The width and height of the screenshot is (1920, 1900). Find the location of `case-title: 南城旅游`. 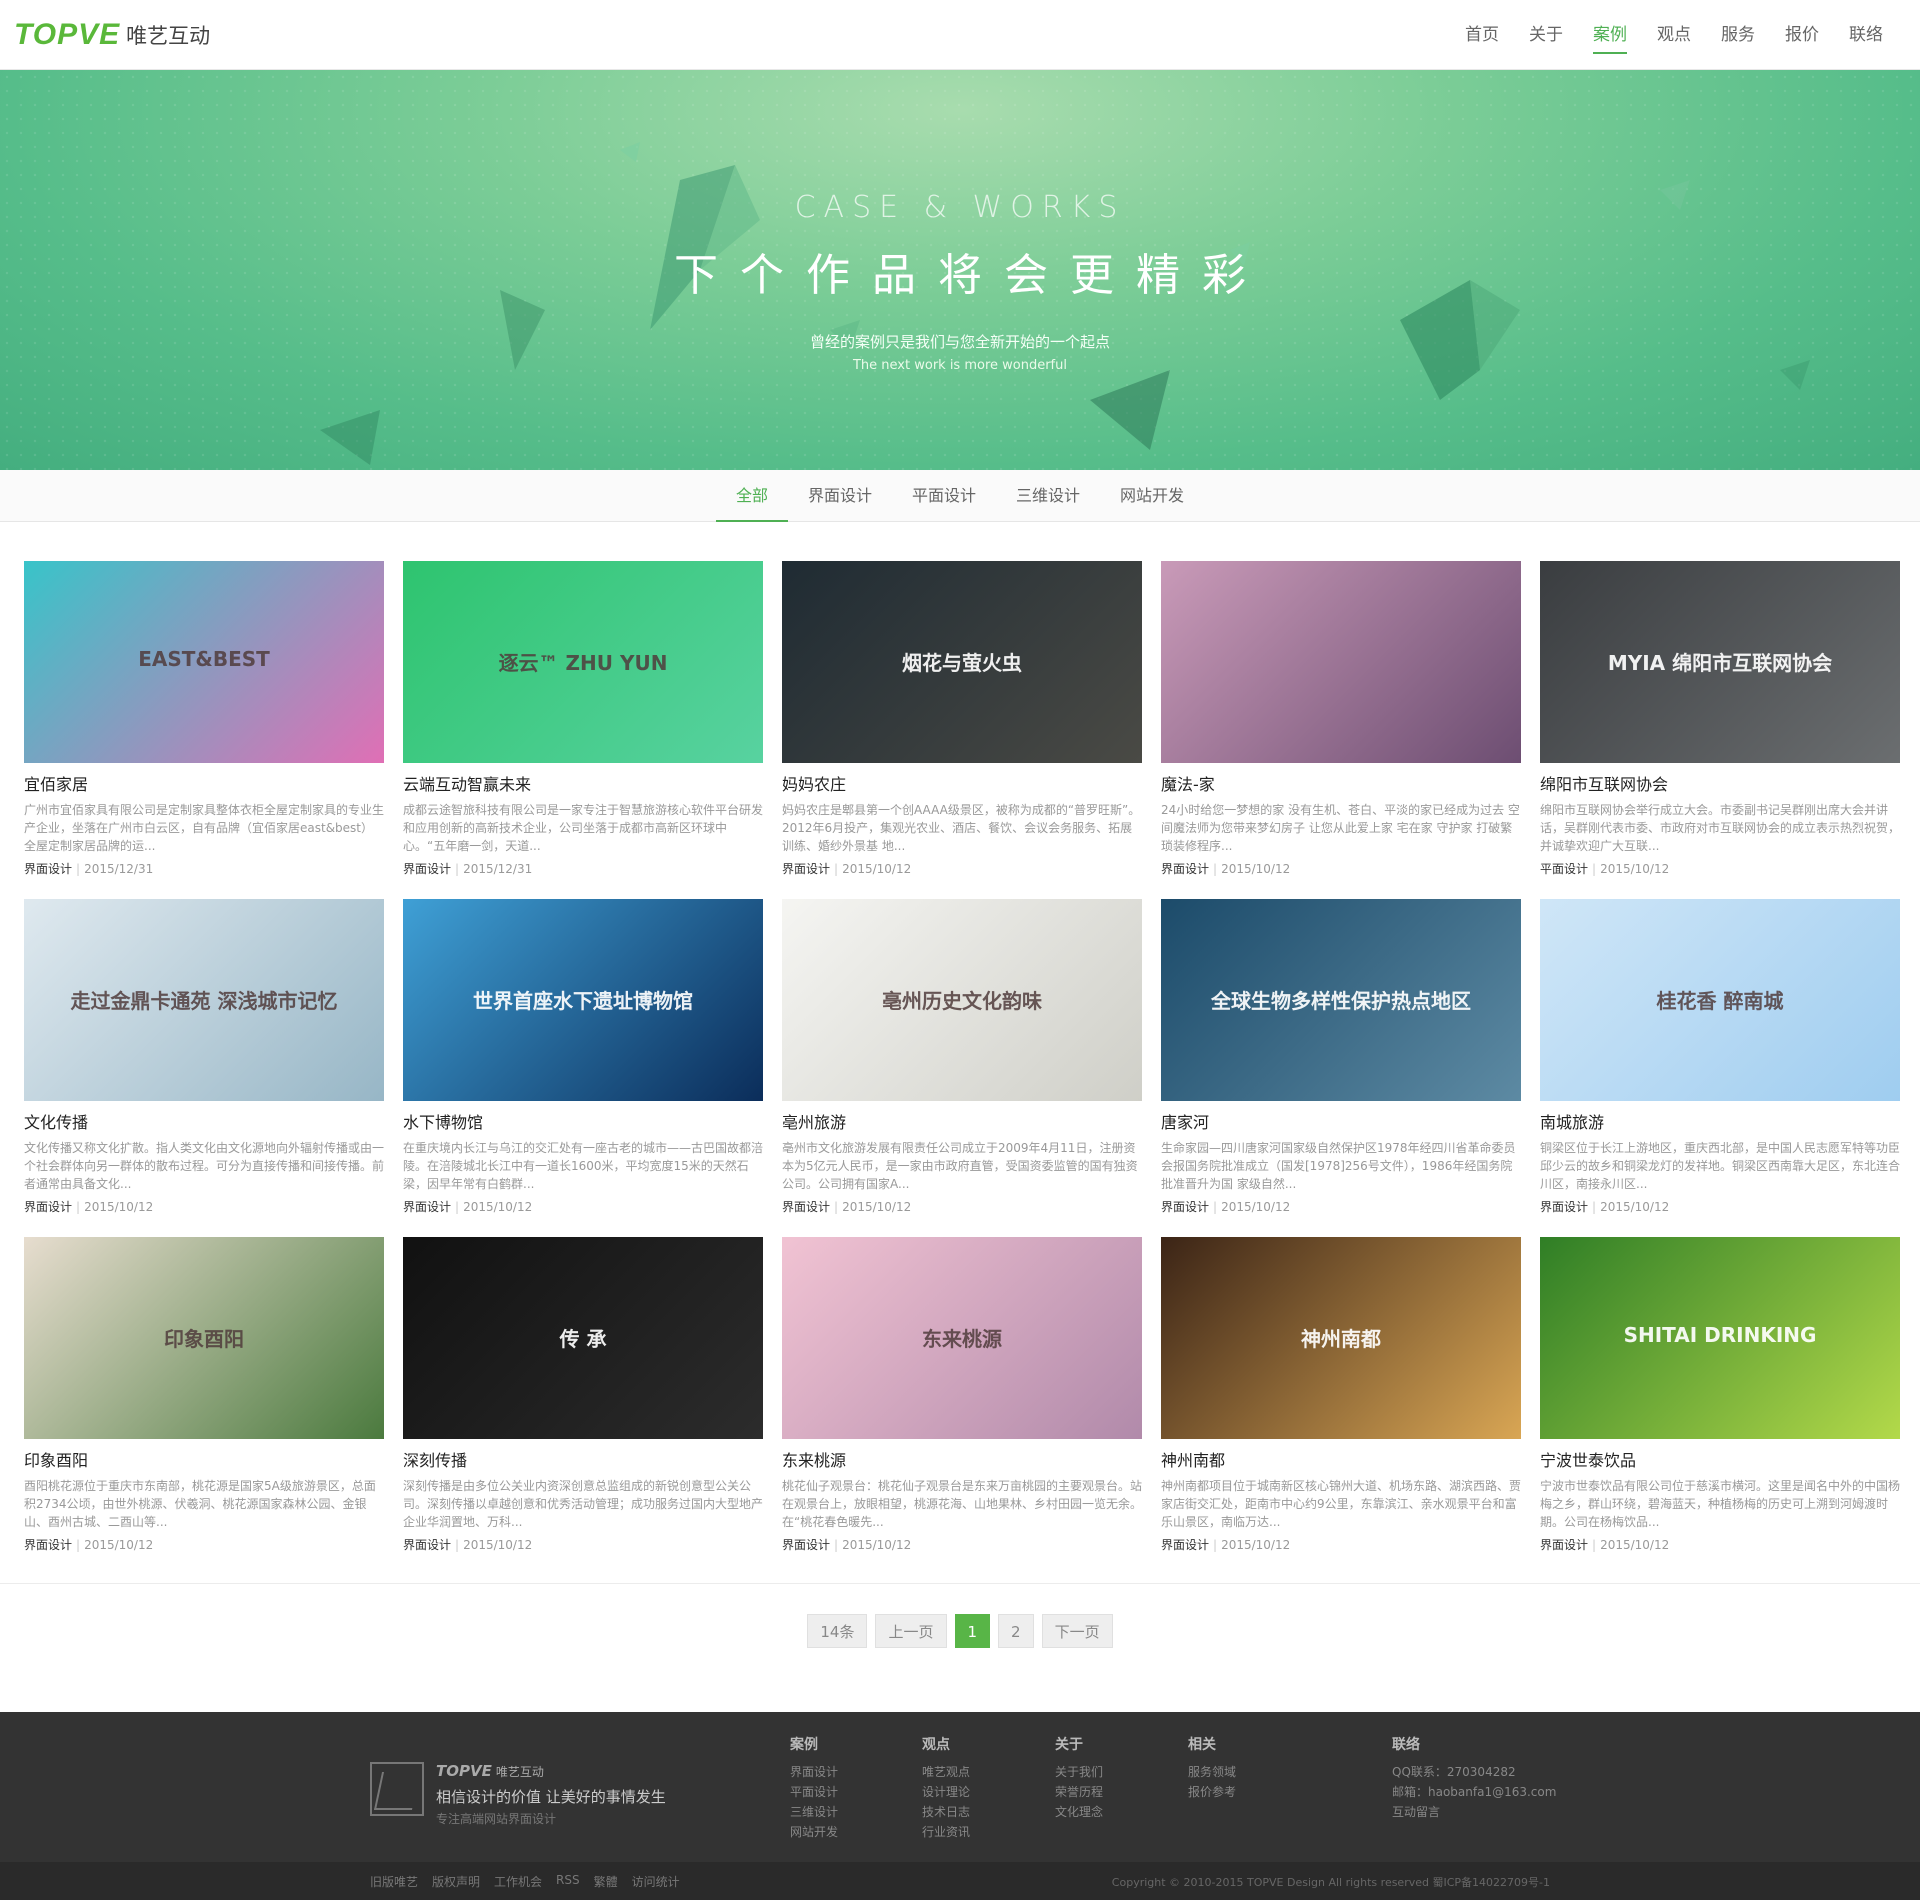

case-title: 南城旅游 is located at coordinates (1720, 1123).